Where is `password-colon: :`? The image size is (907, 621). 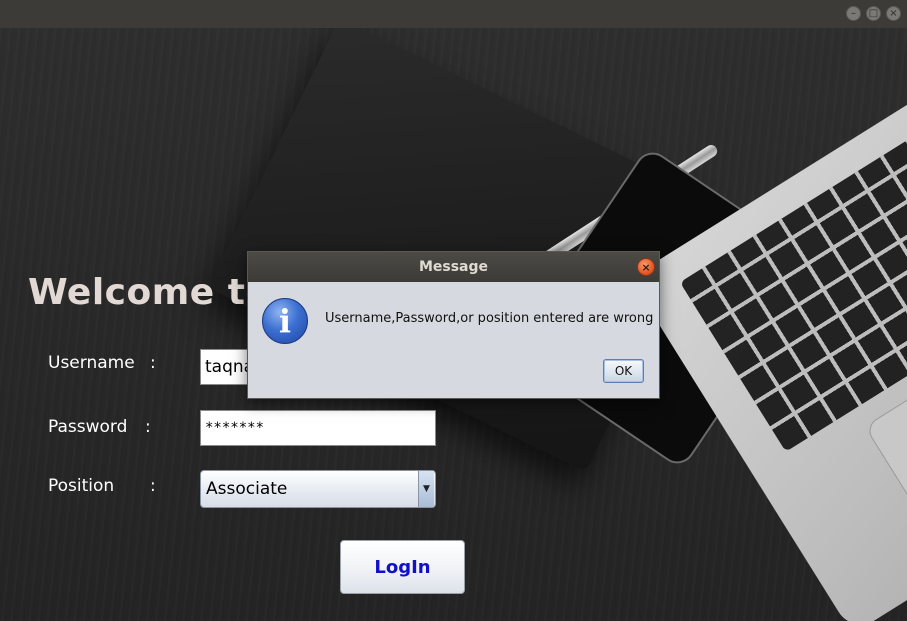 password-colon: : is located at coordinates (148, 427).